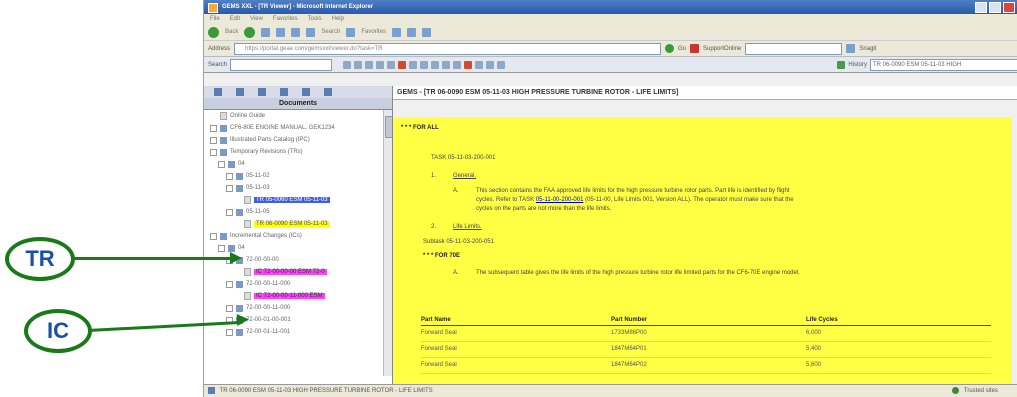 This screenshot has height=397, width=1017. Describe the element at coordinates (629, 349) in the screenshot. I see `cell-part-number: 1847M64P01` at that location.